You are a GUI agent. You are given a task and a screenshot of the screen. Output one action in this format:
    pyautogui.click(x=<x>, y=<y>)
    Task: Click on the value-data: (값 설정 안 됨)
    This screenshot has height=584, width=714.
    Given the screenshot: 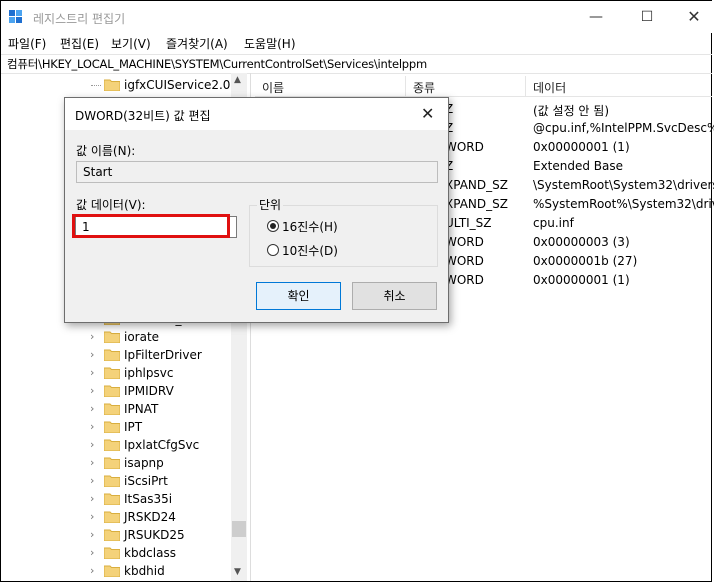 What is the action you would take?
    pyautogui.click(x=571, y=111)
    